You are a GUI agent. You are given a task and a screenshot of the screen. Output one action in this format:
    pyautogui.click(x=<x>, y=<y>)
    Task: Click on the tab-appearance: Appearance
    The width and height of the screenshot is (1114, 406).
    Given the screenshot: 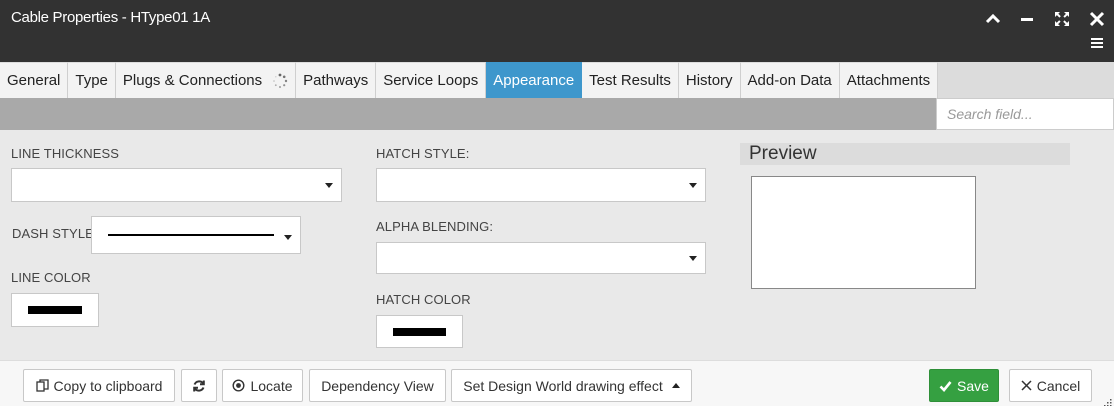 What is the action you would take?
    pyautogui.click(x=534, y=80)
    